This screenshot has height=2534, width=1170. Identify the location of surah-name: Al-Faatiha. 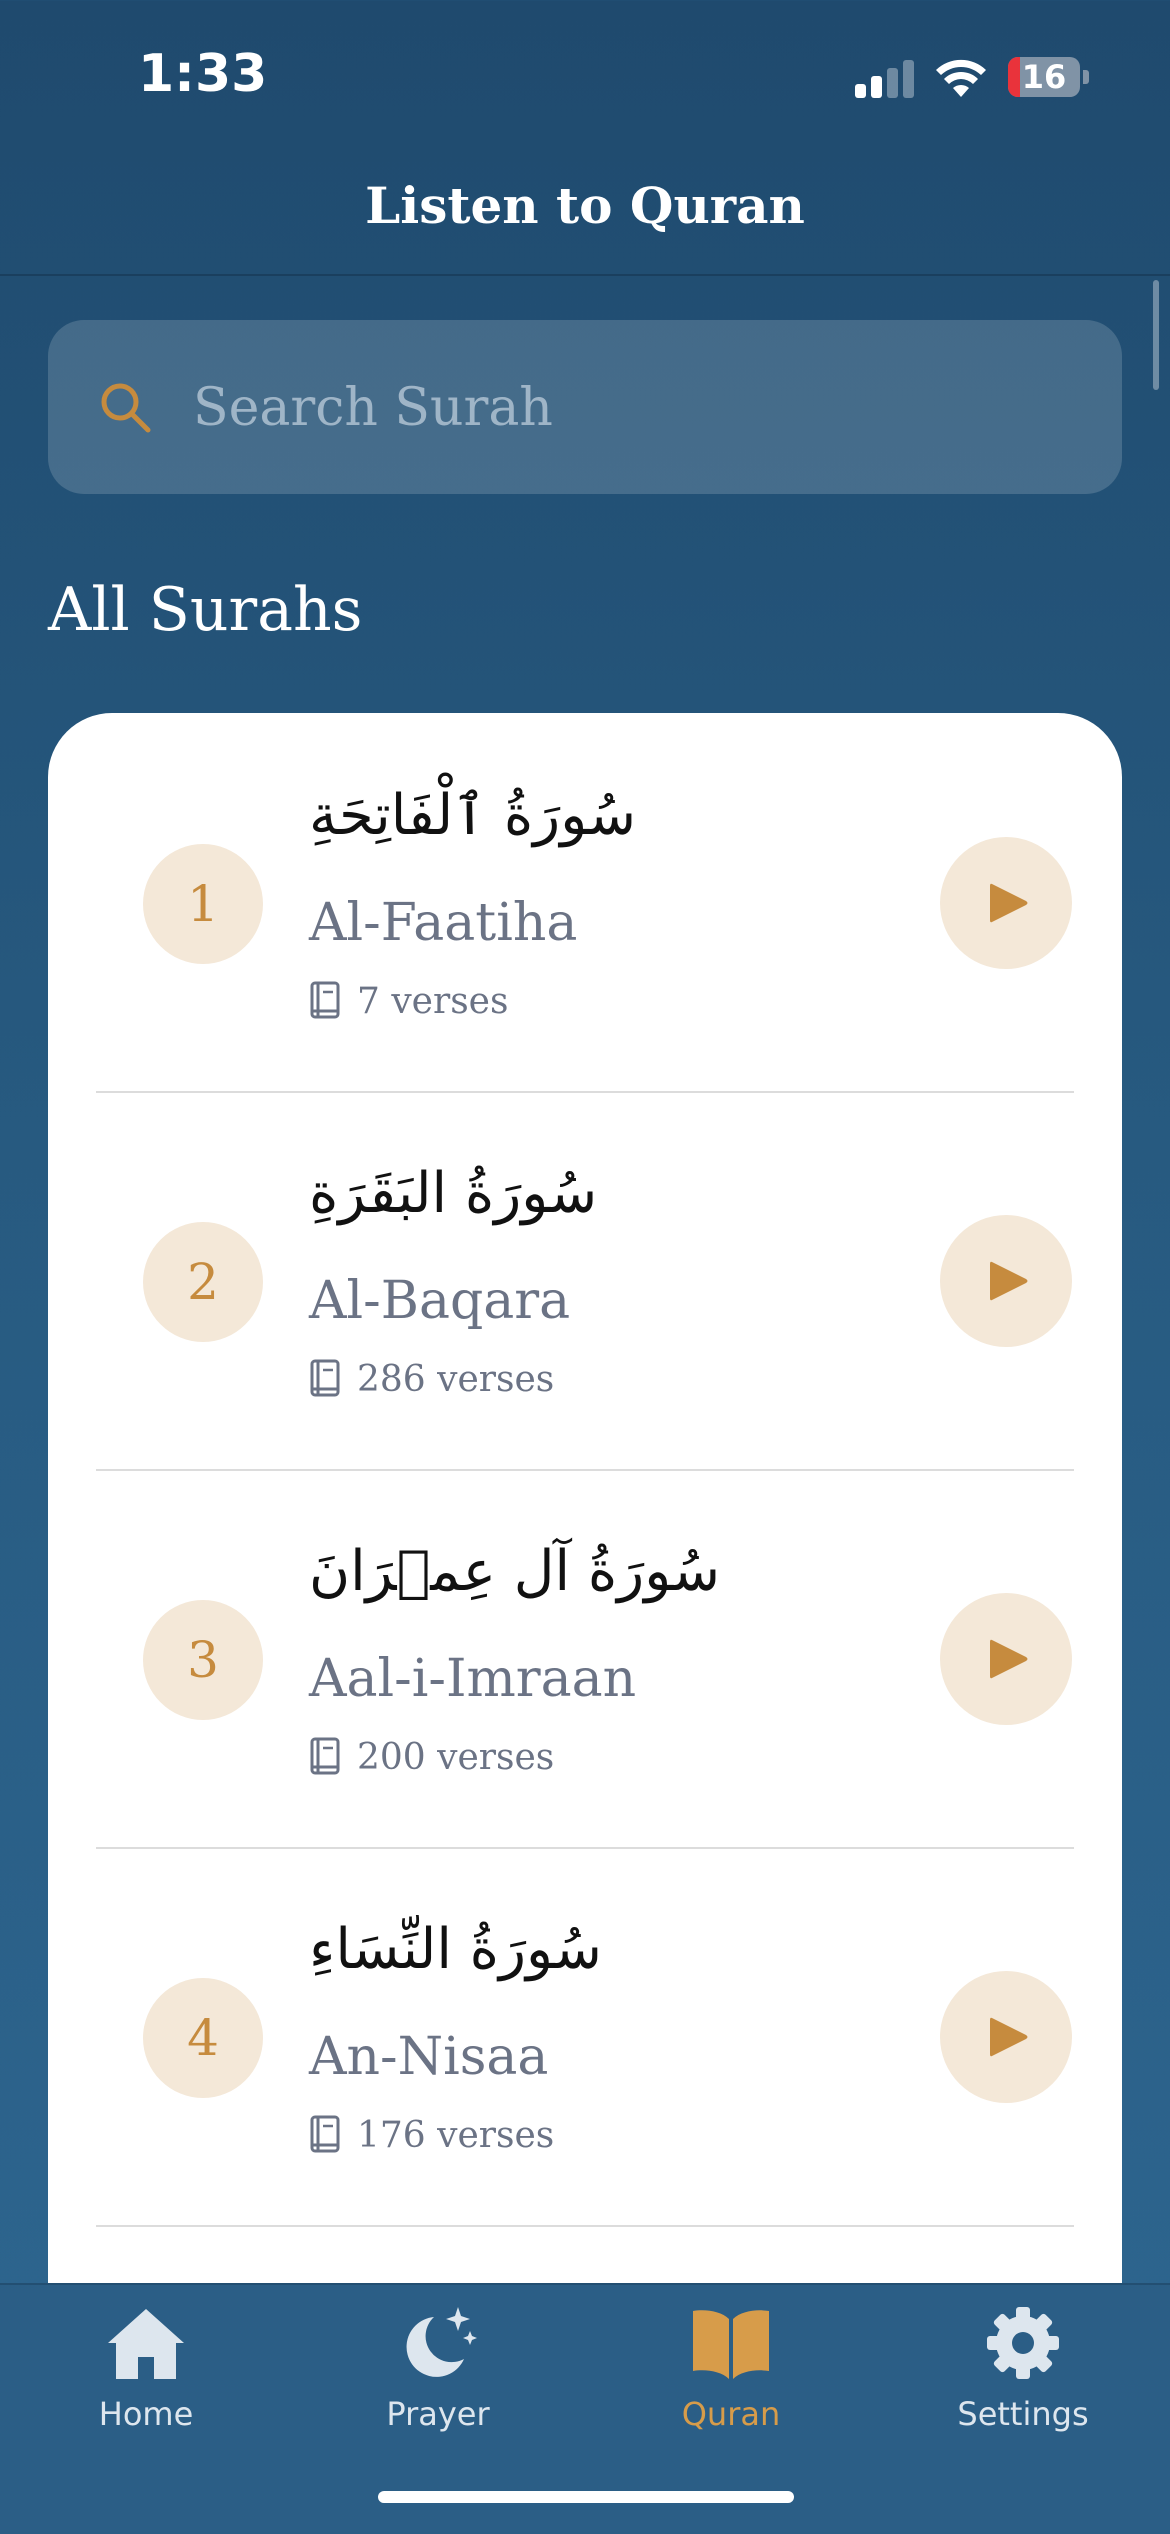
(443, 923).